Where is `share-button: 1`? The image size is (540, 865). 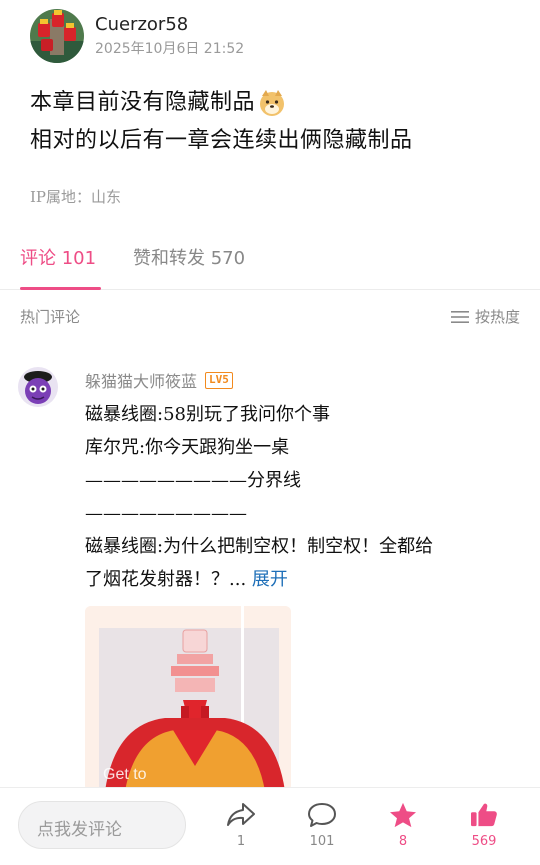
share-button: 1 is located at coordinates (241, 825).